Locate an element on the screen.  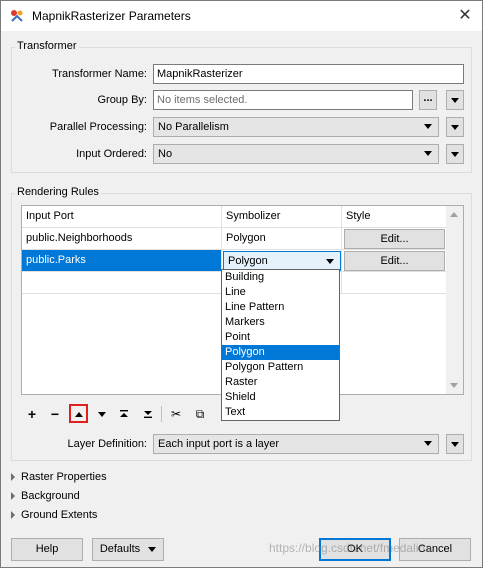
dropdown-option: Line Pattern is located at coordinates (280, 307).